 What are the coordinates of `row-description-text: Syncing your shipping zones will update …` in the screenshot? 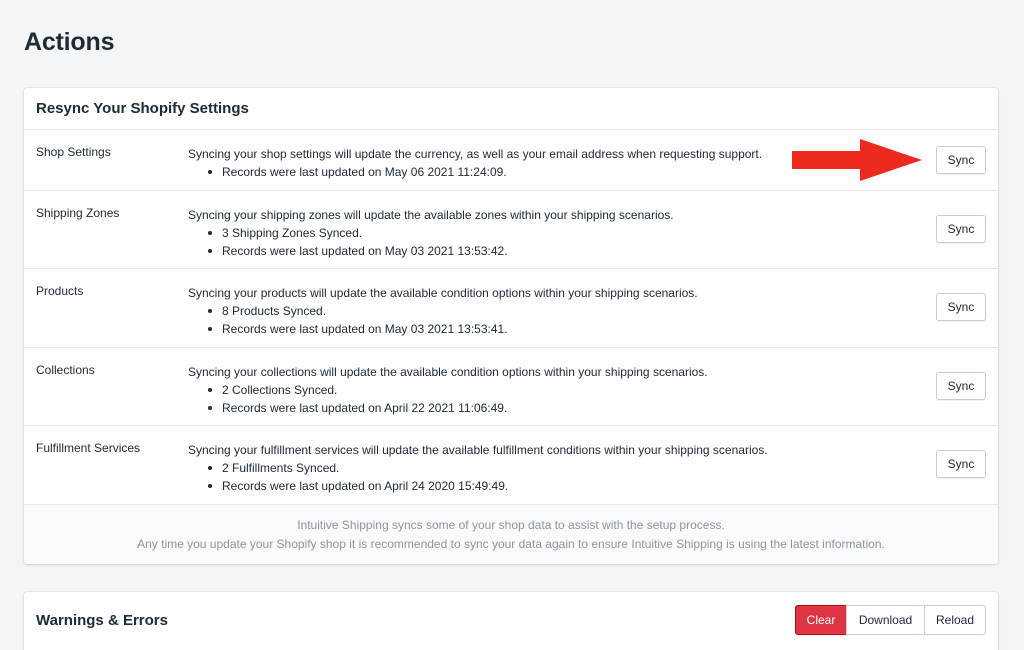 It's located at (431, 215).